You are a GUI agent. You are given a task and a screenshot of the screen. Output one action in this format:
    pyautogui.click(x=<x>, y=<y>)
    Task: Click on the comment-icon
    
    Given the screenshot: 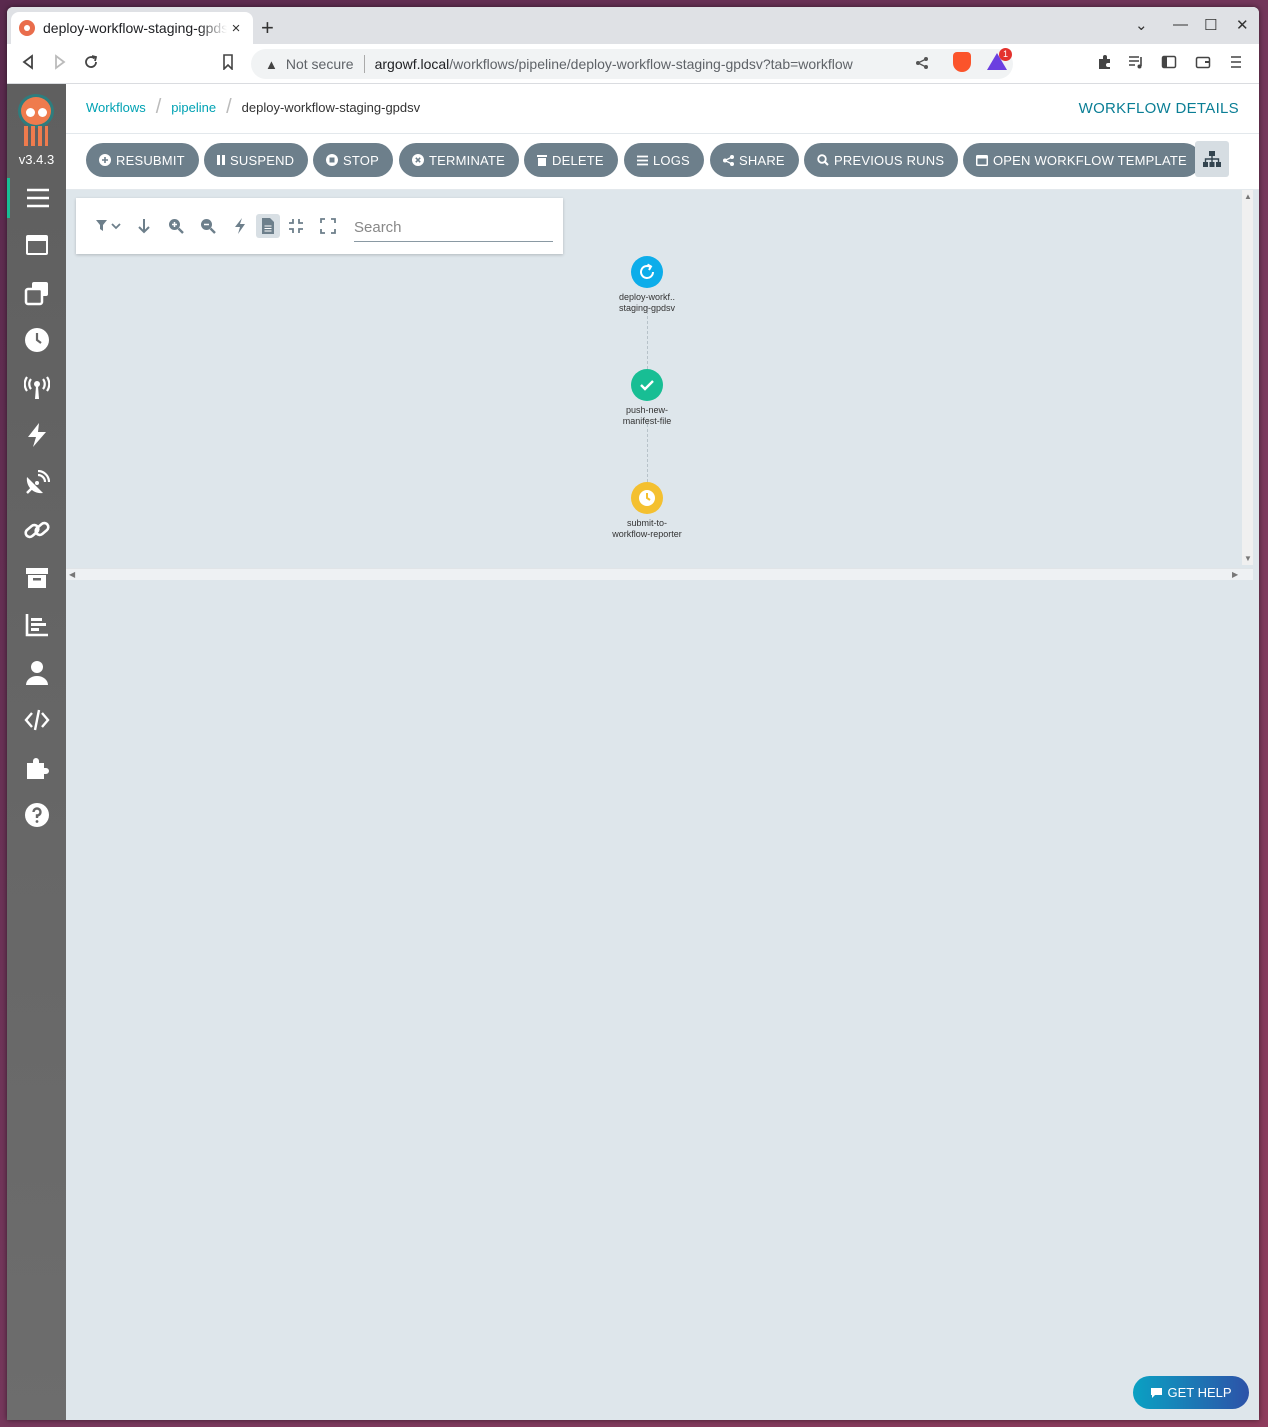 What is the action you would take?
    pyautogui.click(x=1157, y=1392)
    